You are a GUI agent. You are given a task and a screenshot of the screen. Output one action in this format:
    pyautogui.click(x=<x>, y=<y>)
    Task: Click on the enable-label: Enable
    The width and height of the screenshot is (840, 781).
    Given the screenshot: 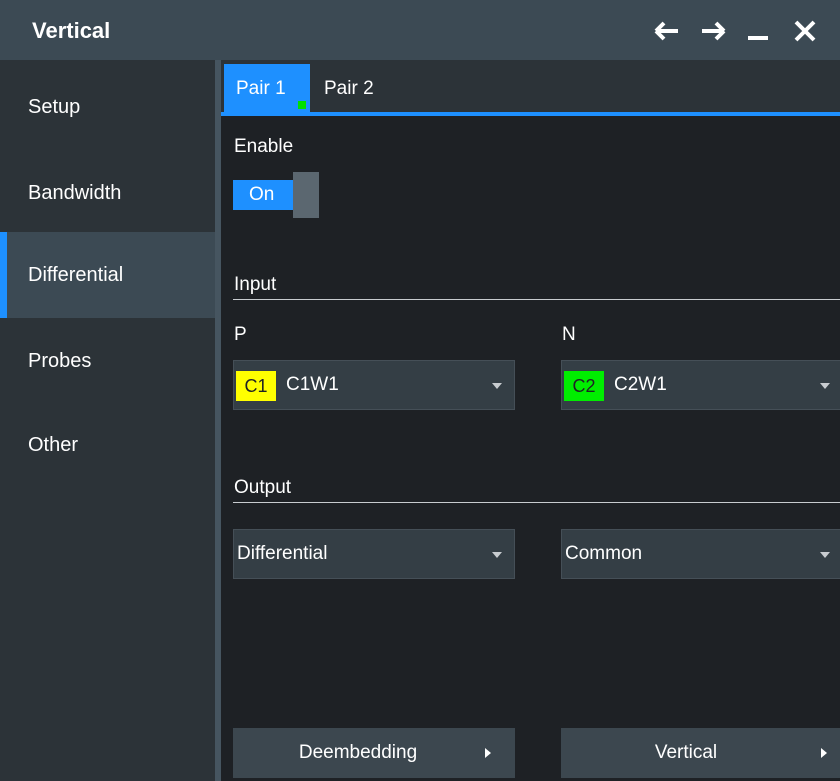 What is the action you would take?
    pyautogui.click(x=264, y=146)
    